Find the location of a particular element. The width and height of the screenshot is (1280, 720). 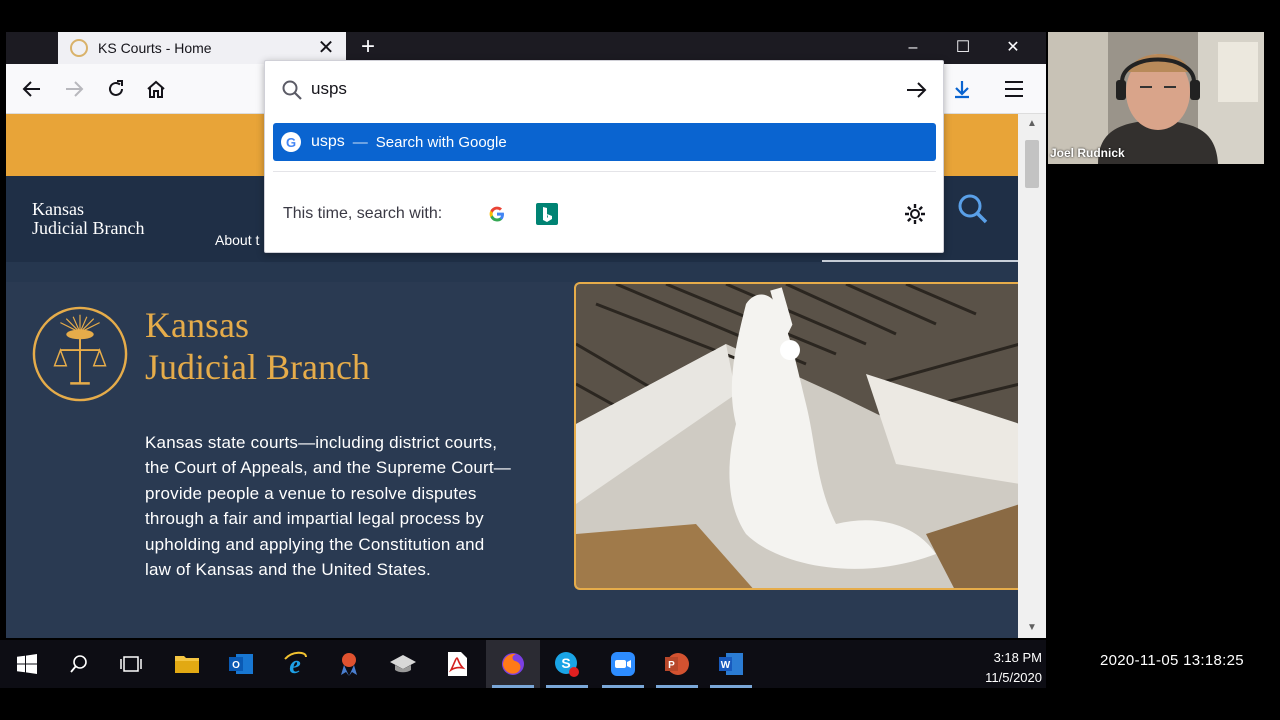

taskbar-acrobat is located at coordinates (457, 664).